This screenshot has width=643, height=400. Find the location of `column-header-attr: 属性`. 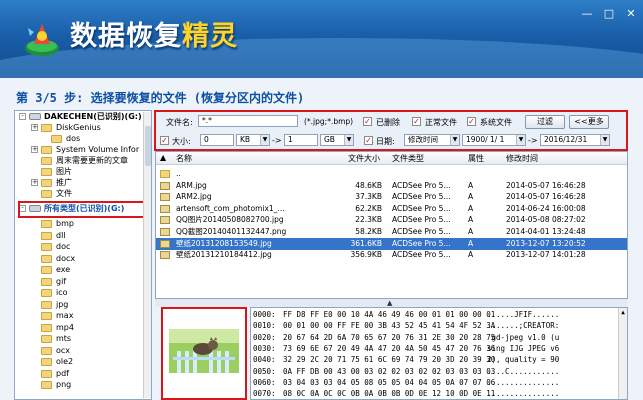

column-header-attr: 属性 is located at coordinates (476, 158).